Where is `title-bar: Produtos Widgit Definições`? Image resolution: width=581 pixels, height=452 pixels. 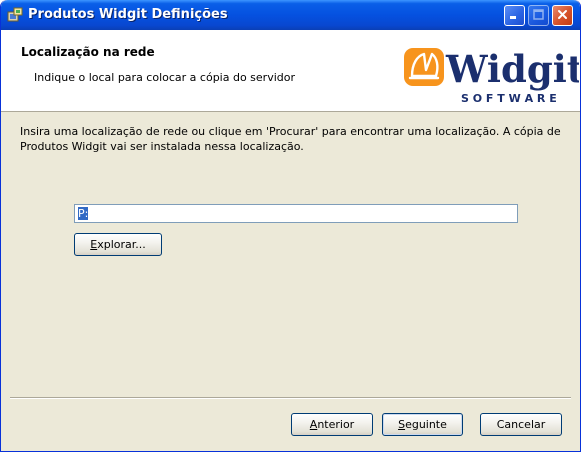
title-bar: Produtos Widgit Definições is located at coordinates (290, 15).